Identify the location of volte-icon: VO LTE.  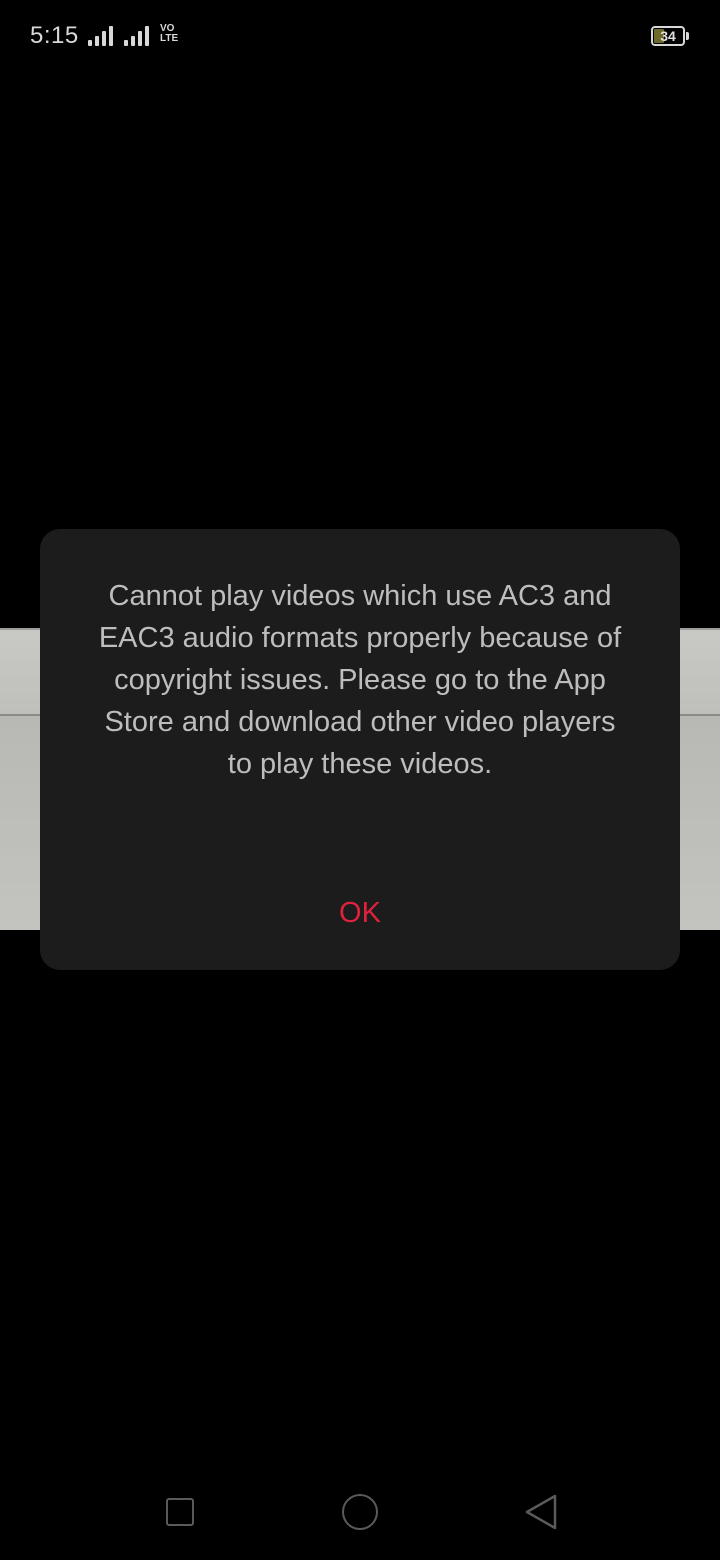
(169, 33).